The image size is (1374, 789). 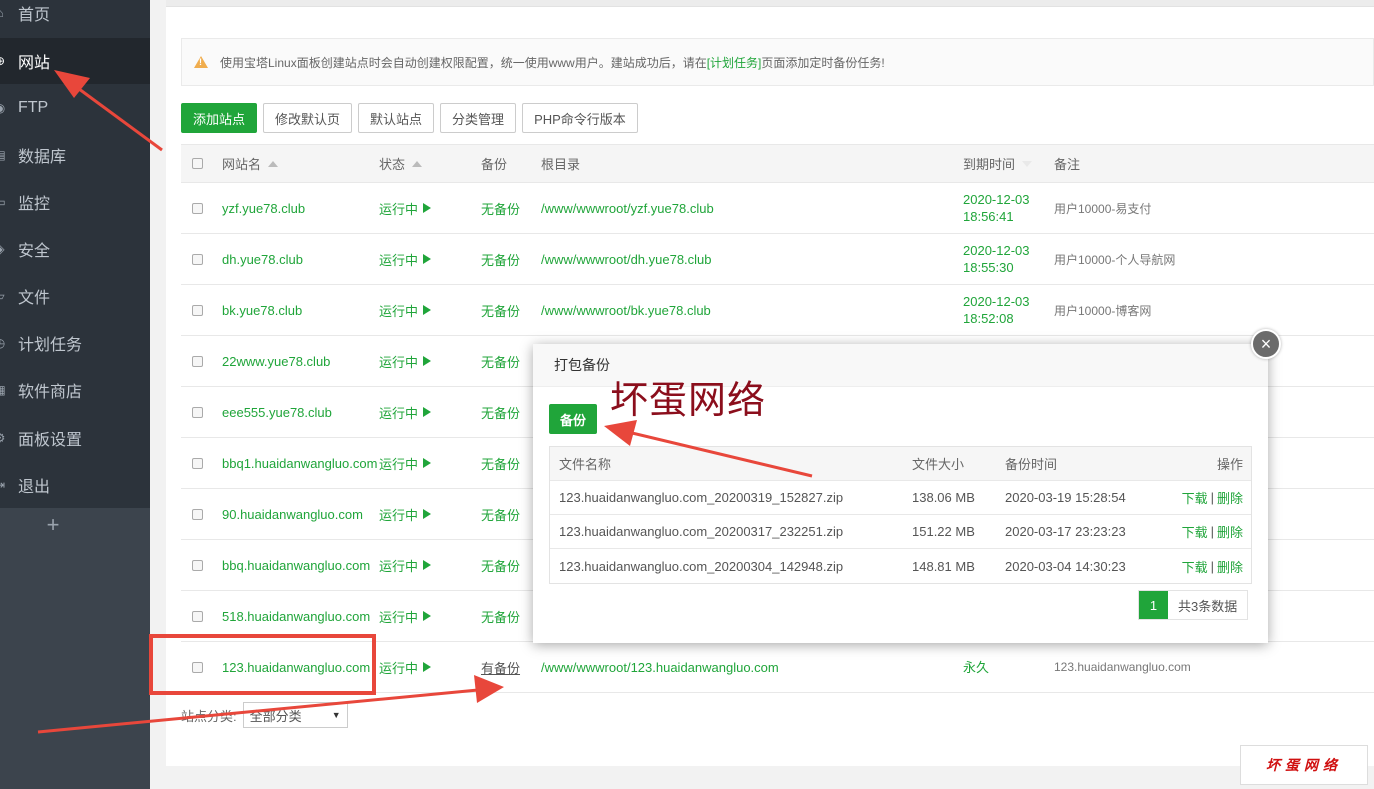 What do you see at coordinates (770, 3) in the screenshot?
I see `top-strip` at bounding box center [770, 3].